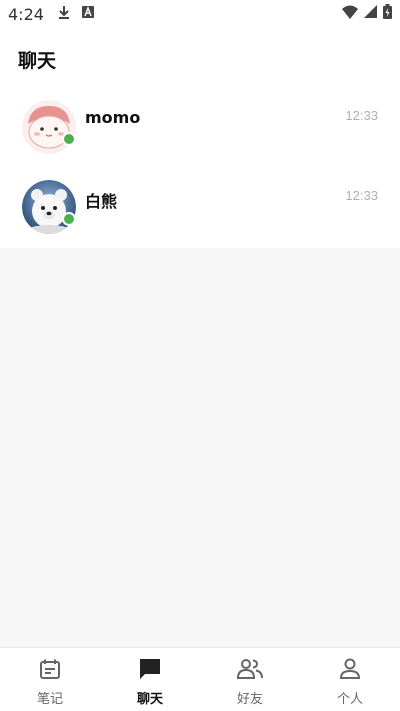 This screenshot has height=711, width=400. What do you see at coordinates (64, 14) in the screenshot?
I see `download-icon` at bounding box center [64, 14].